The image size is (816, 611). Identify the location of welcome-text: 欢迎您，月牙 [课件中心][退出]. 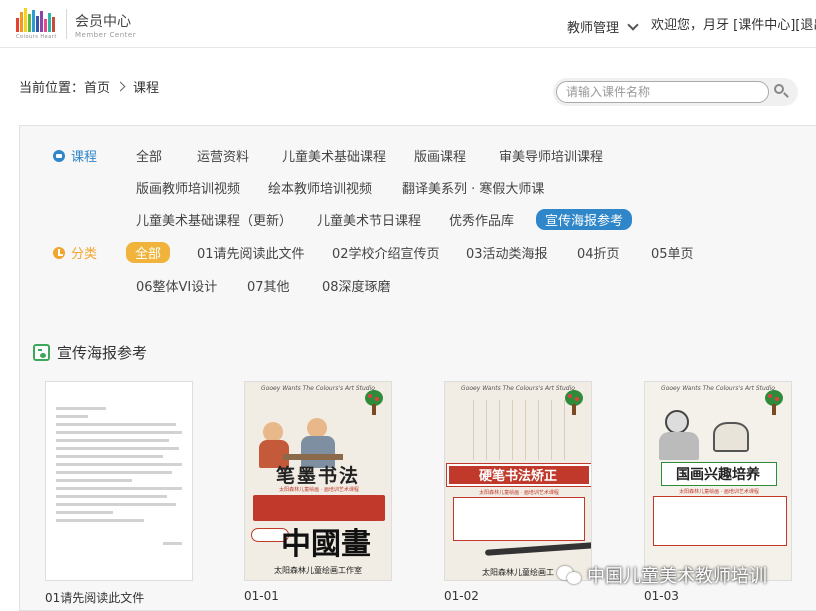
(733, 23).